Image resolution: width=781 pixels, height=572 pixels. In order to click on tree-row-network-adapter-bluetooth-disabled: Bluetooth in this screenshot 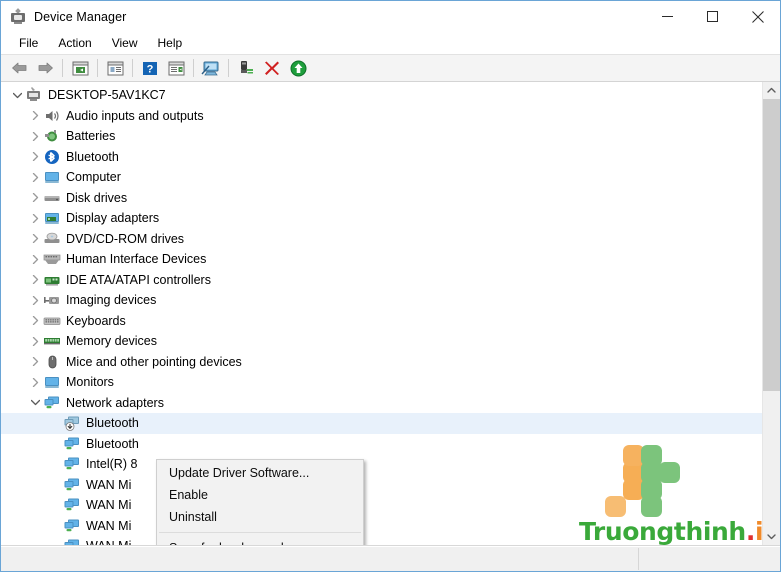, I will do `click(381, 423)`.